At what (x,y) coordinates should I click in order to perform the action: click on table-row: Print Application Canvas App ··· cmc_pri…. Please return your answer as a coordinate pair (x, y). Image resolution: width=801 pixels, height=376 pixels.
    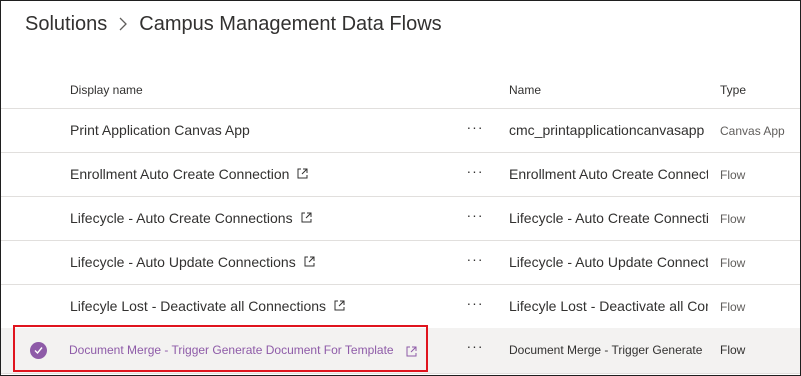
    Looking at the image, I should click on (400, 131).